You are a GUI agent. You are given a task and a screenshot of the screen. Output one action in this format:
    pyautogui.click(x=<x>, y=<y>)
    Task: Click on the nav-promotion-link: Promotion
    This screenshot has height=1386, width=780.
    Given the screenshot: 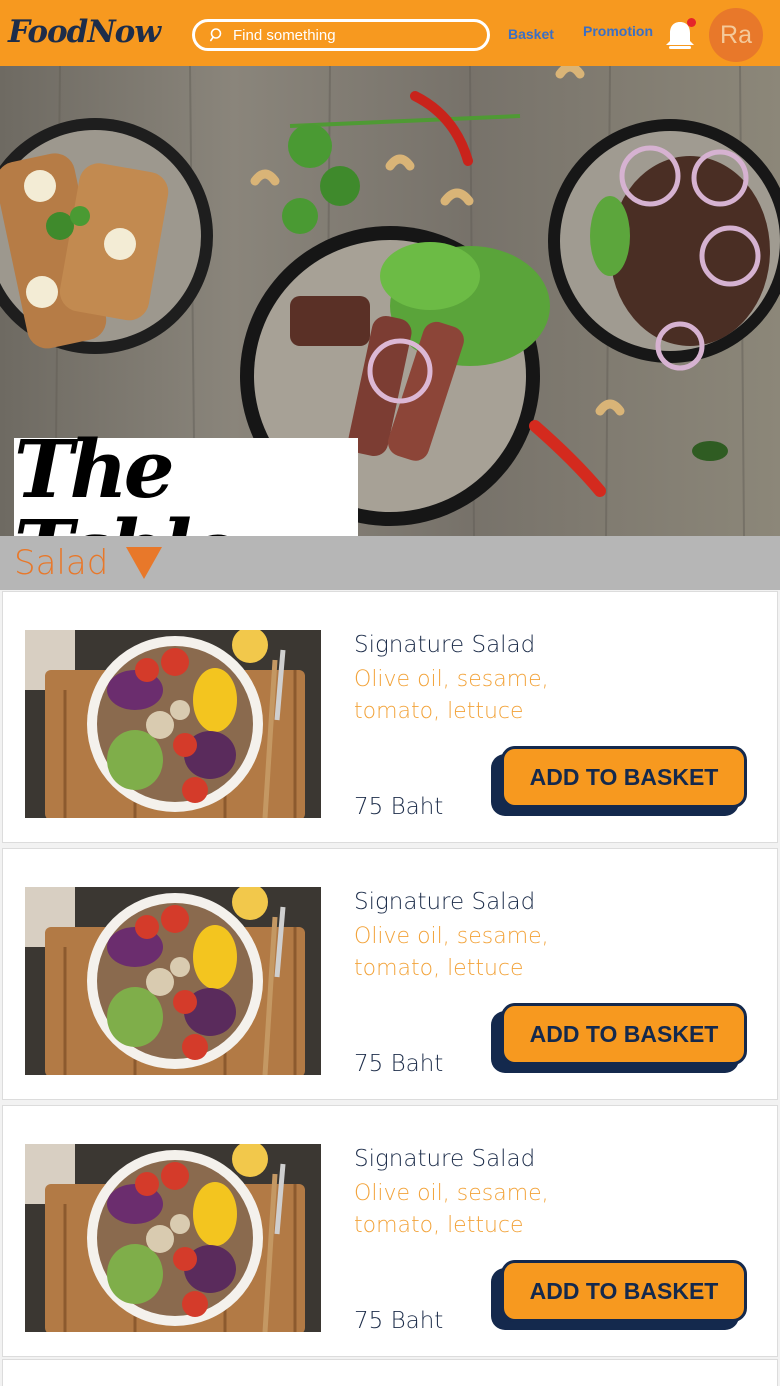 What is the action you would take?
    pyautogui.click(x=618, y=31)
    